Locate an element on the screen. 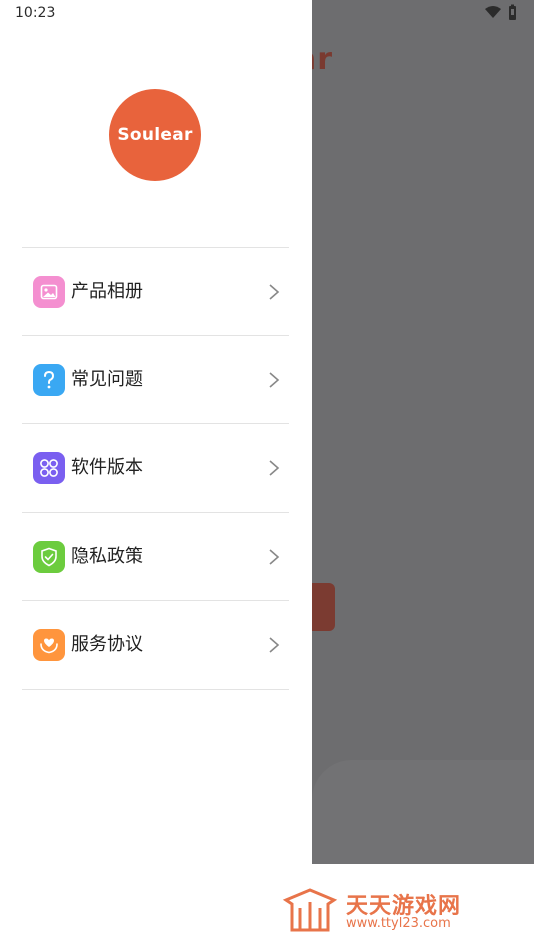  menu-item-album: 产品相册 is located at coordinates (155, 292).